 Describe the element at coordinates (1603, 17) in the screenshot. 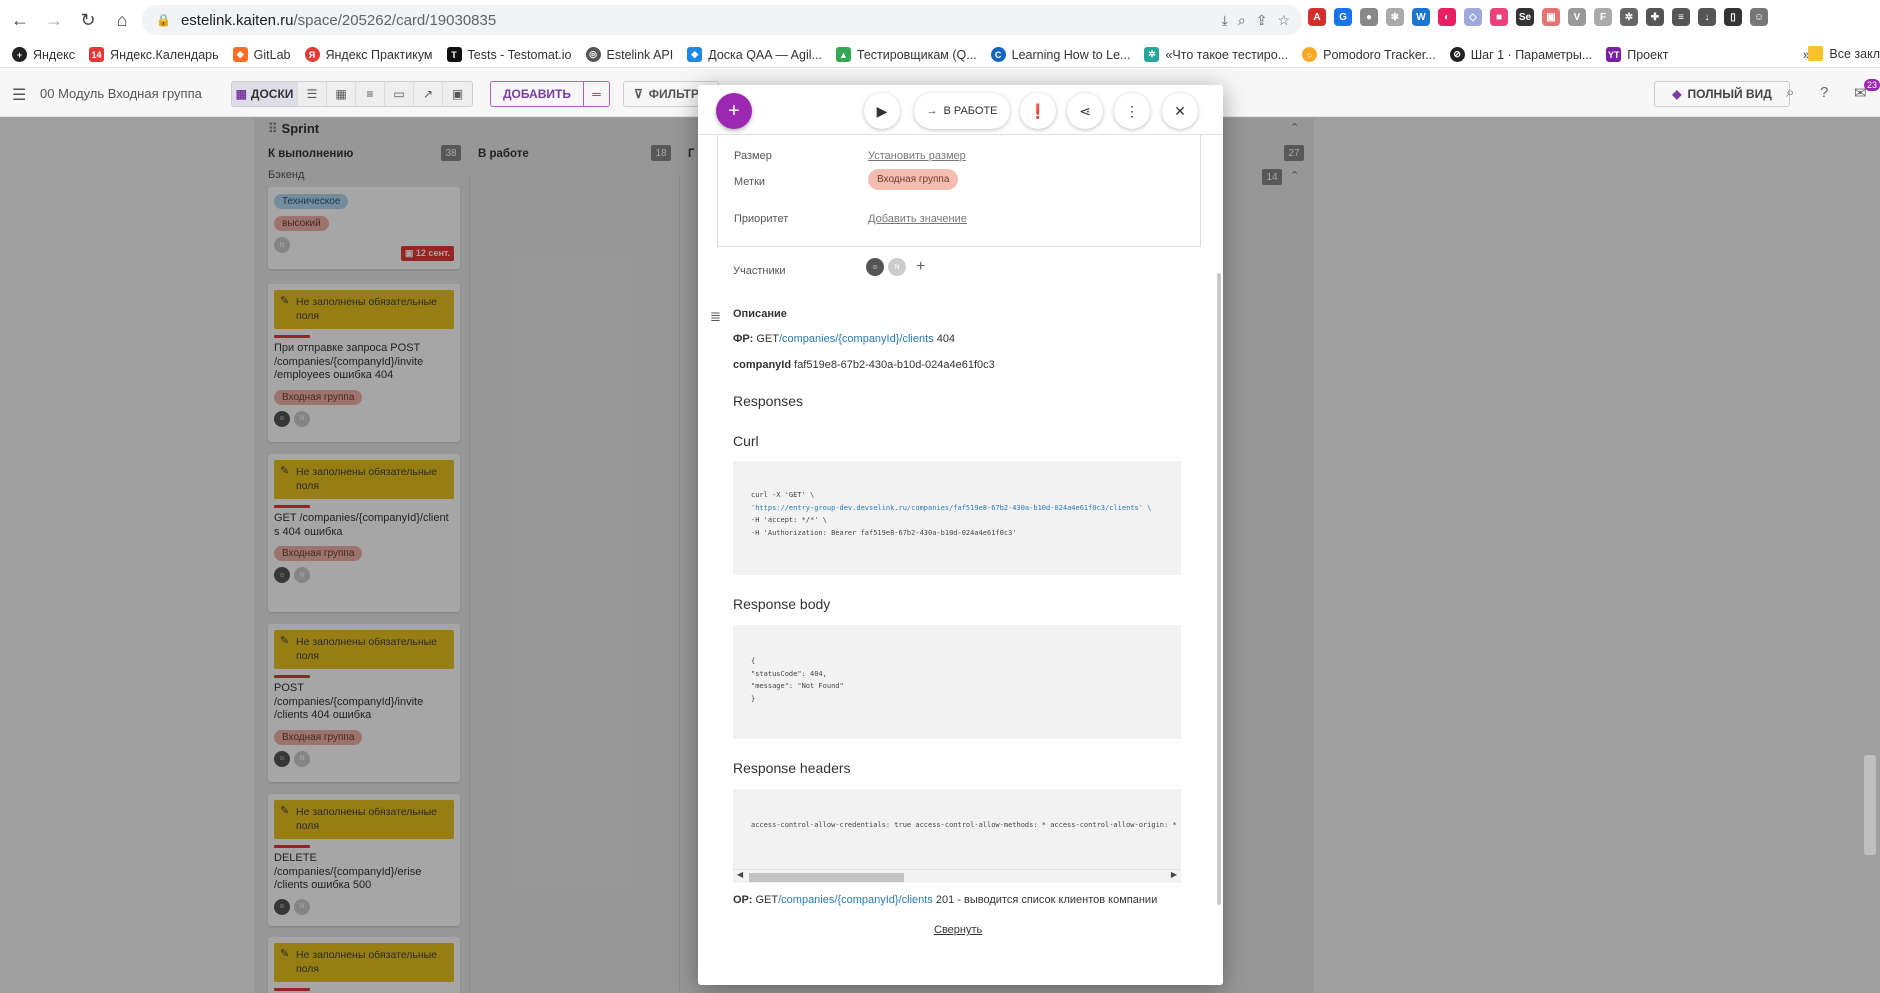

I see `extension-icon: F` at that location.